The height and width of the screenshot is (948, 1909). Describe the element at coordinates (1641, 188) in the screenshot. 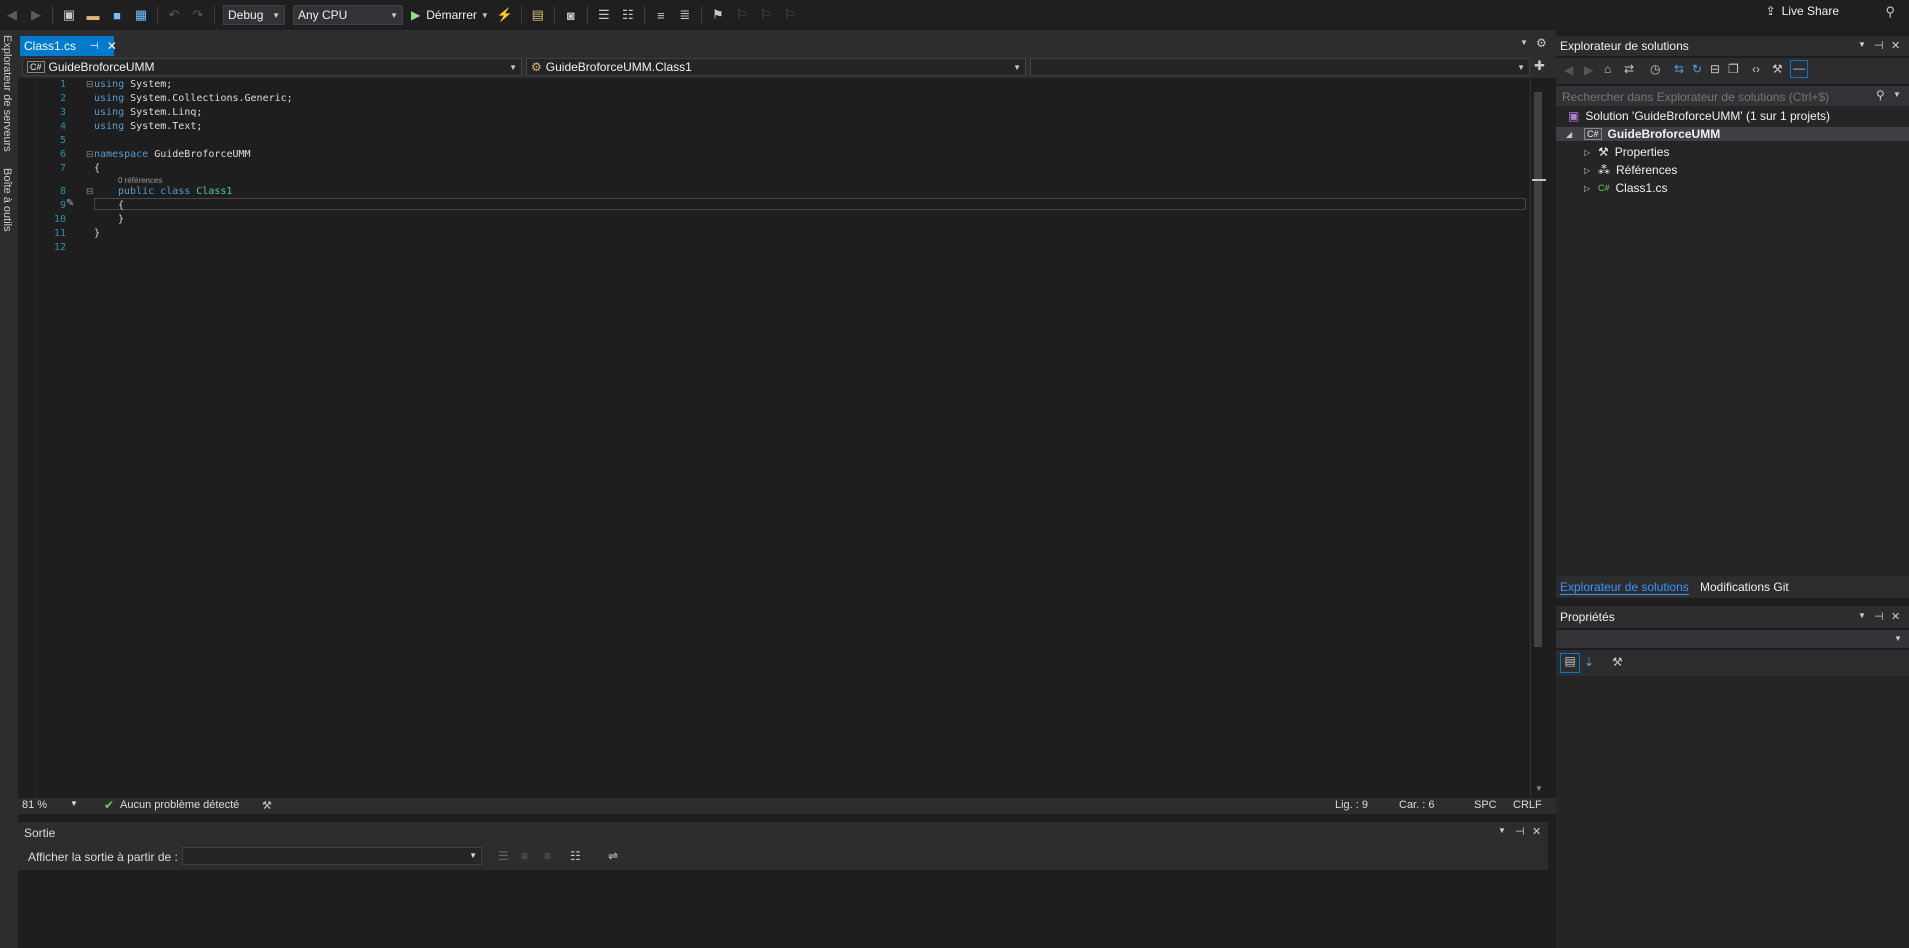

I see `tree-item-label: Class1.cs` at that location.